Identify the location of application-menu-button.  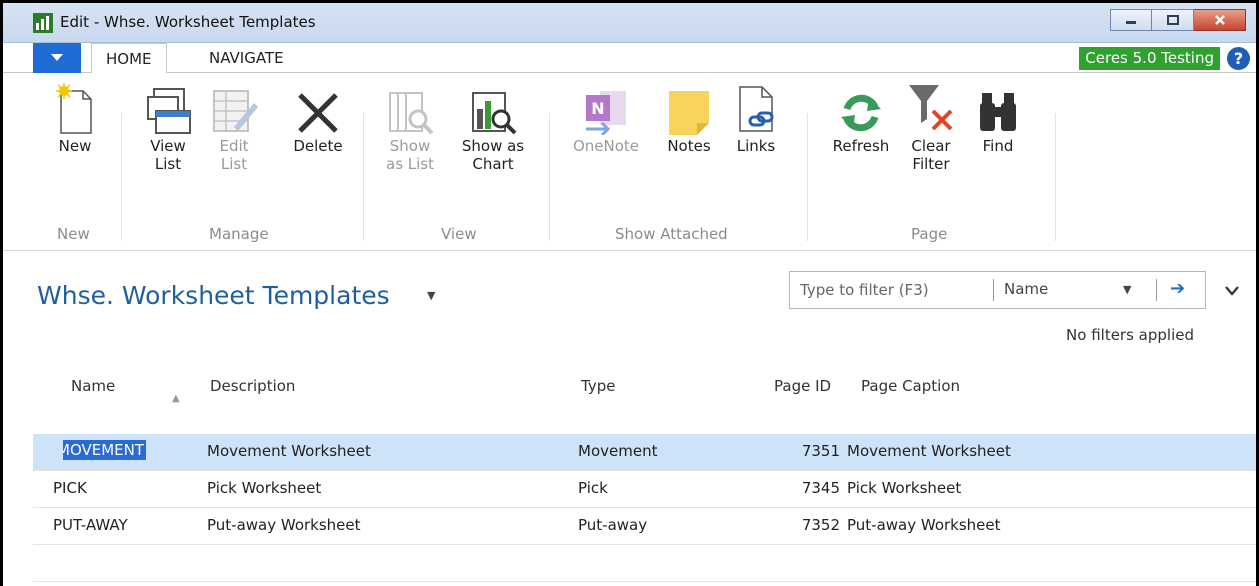
(57, 58).